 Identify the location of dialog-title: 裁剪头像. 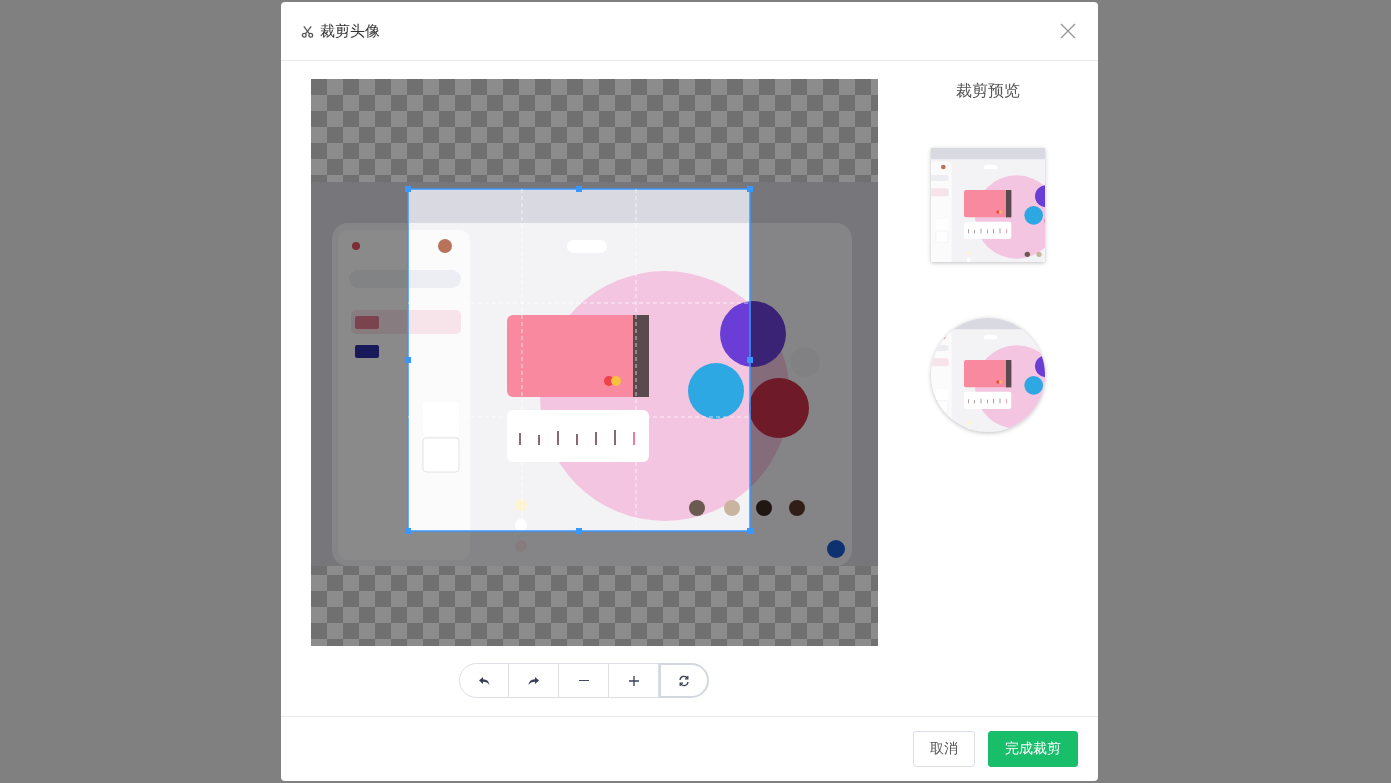
(350, 31).